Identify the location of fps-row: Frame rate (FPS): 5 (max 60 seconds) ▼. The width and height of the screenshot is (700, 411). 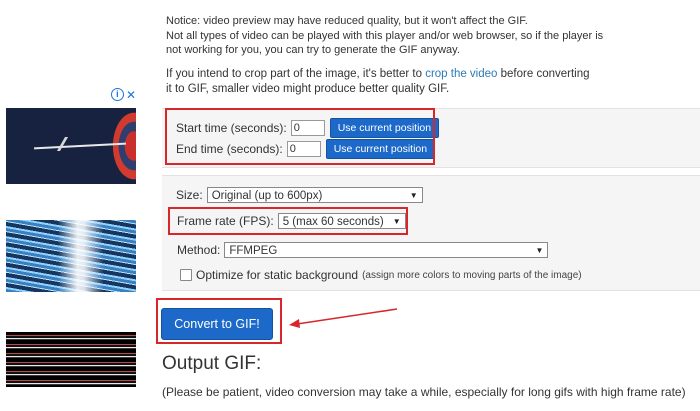
(291, 221).